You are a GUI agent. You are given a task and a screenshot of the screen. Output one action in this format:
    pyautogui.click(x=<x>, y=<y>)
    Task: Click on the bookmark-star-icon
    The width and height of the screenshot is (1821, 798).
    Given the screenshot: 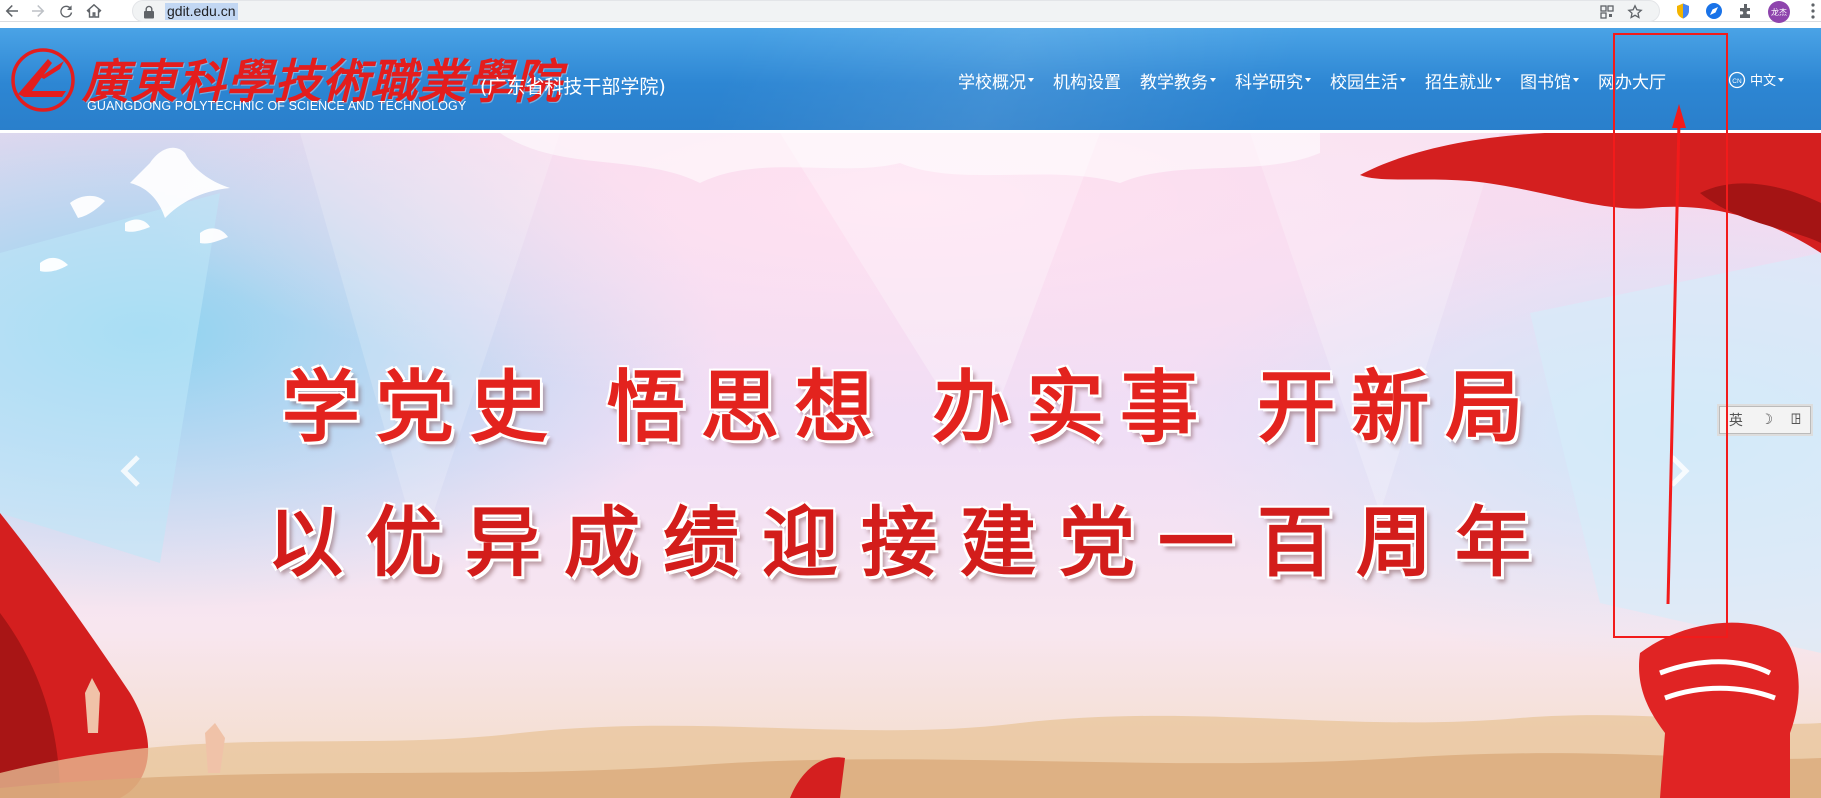 What is the action you would take?
    pyautogui.click(x=1635, y=12)
    